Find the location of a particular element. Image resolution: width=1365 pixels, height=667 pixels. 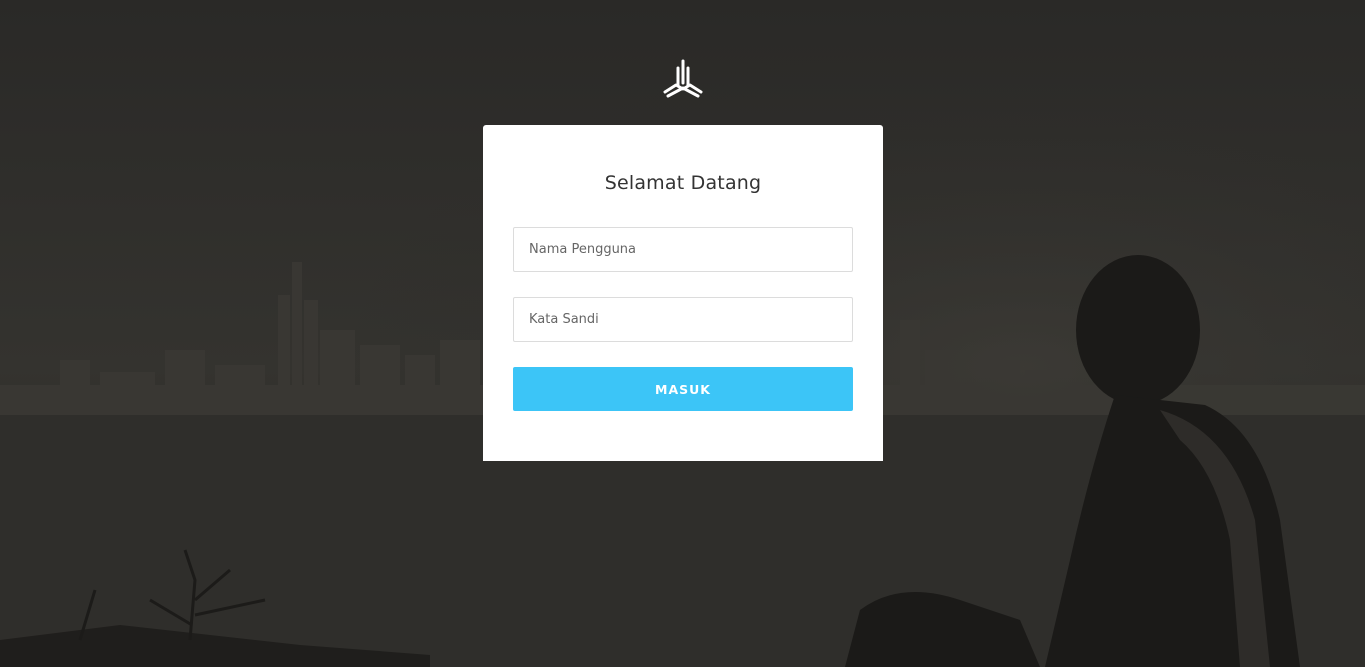

login-button: MASUK is located at coordinates (683, 389).